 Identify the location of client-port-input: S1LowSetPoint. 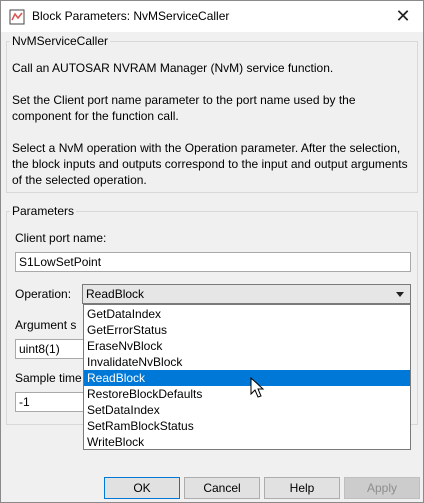
(213, 262).